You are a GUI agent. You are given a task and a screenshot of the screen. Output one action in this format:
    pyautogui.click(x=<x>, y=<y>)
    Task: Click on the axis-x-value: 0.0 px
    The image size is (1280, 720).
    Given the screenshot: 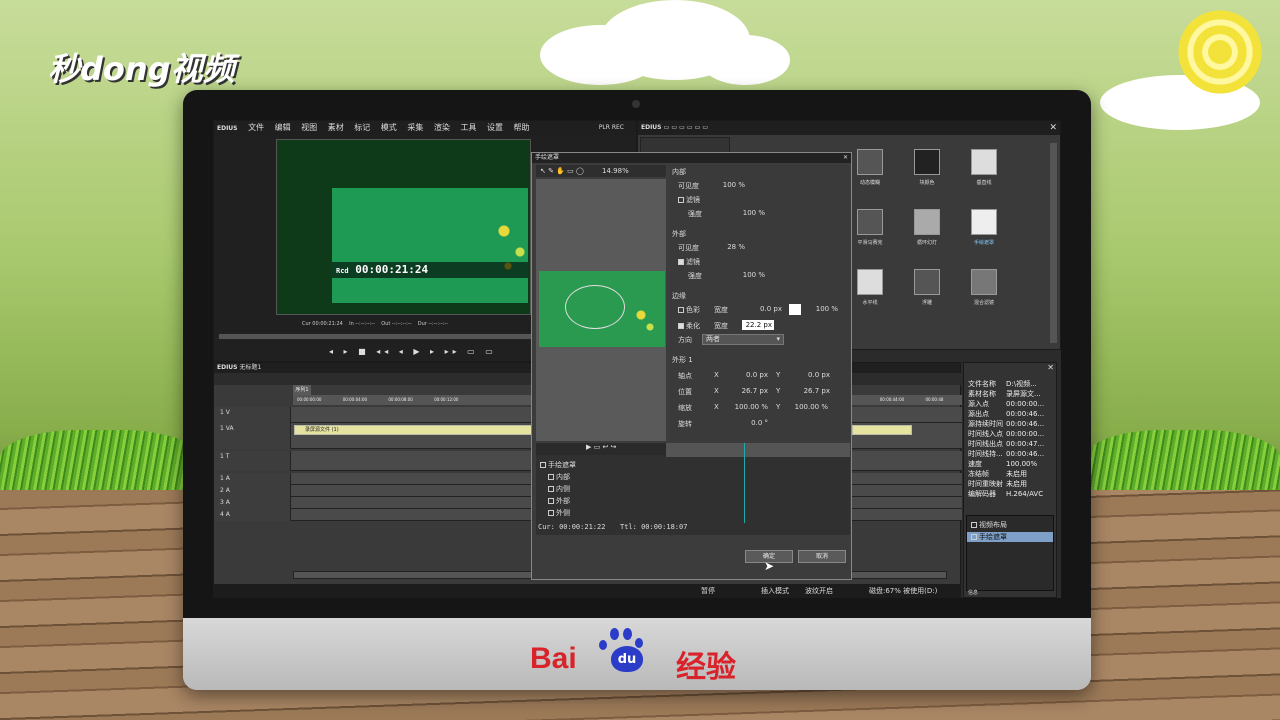 What is the action you would take?
    pyautogui.click(x=749, y=375)
    